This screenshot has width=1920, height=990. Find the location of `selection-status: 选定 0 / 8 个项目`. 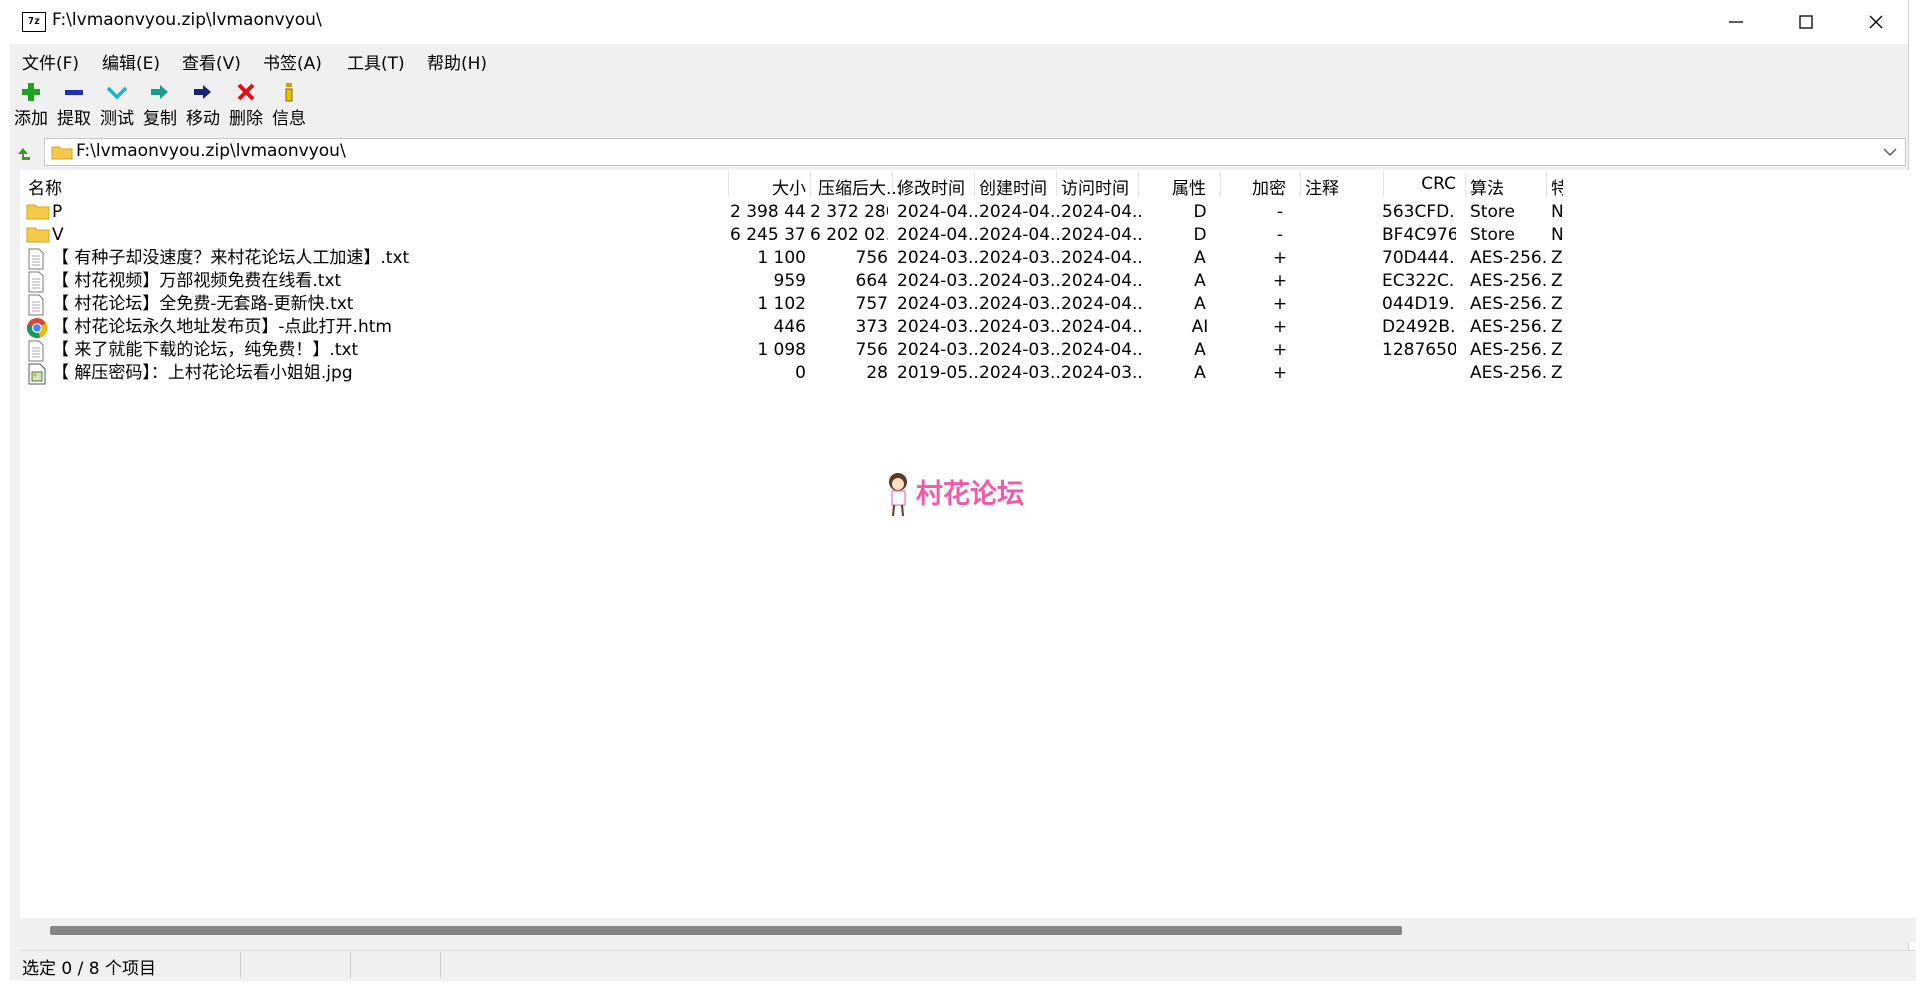

selection-status: 选定 0 / 8 个项目 is located at coordinates (89, 969).